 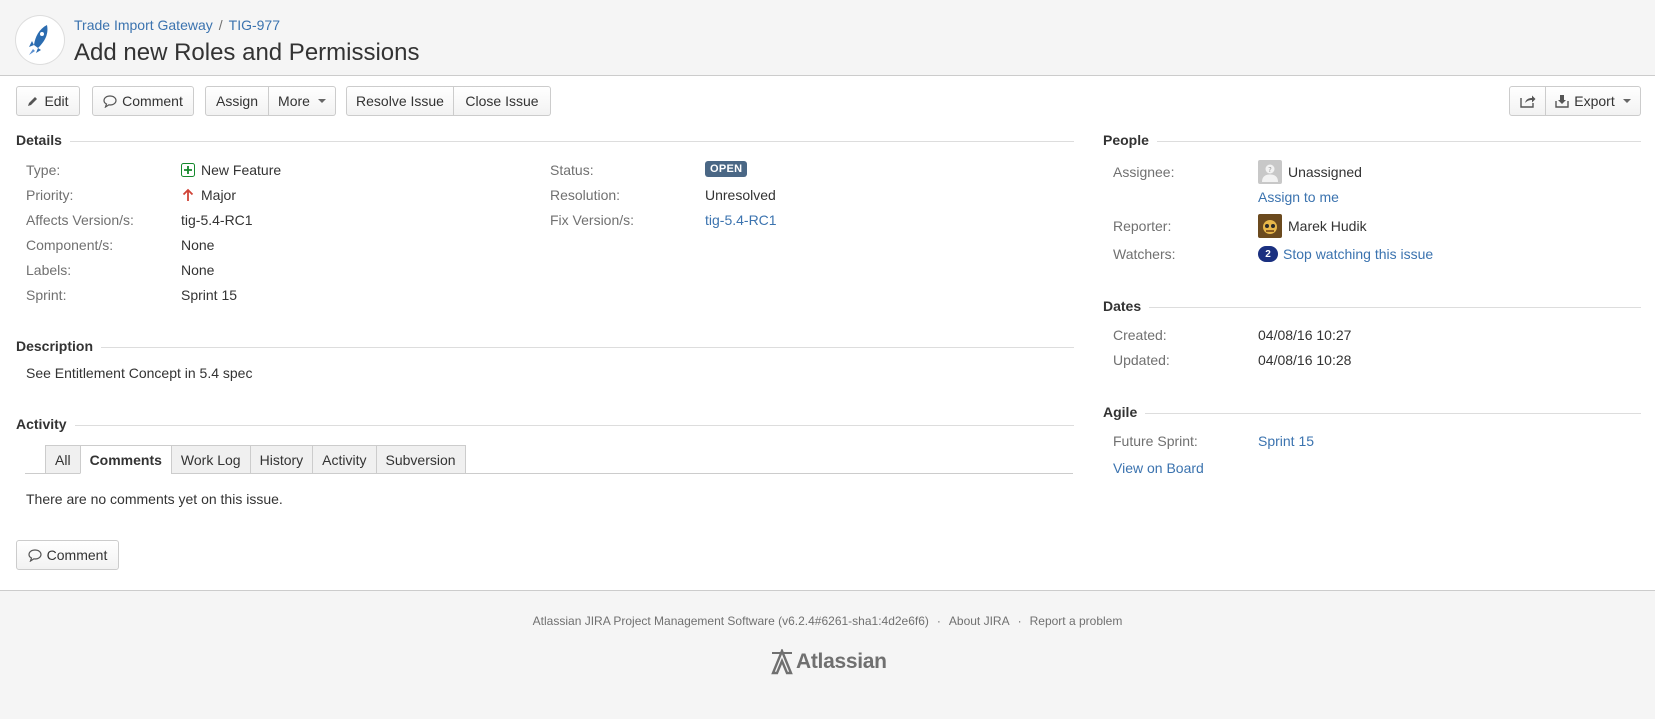 I want to click on people-rule, so click(x=1372, y=141).